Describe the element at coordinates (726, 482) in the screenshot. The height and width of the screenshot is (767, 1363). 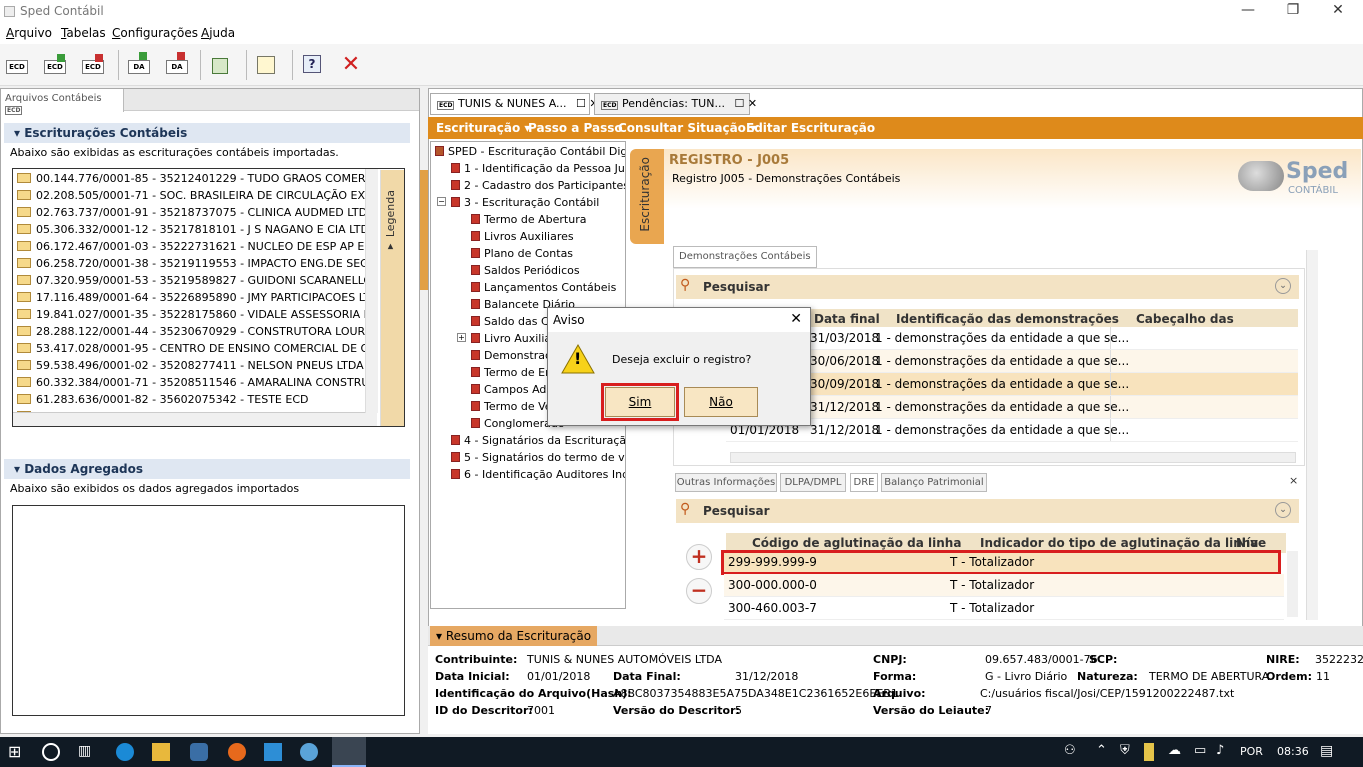
I see `subtab: Outras Informações` at that location.